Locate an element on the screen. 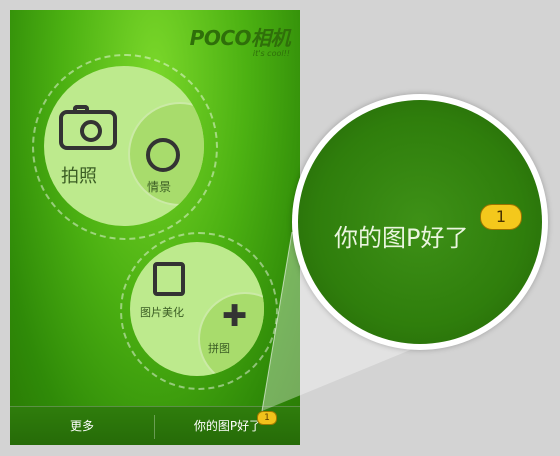  magnifier-badge: 1 is located at coordinates (501, 217).